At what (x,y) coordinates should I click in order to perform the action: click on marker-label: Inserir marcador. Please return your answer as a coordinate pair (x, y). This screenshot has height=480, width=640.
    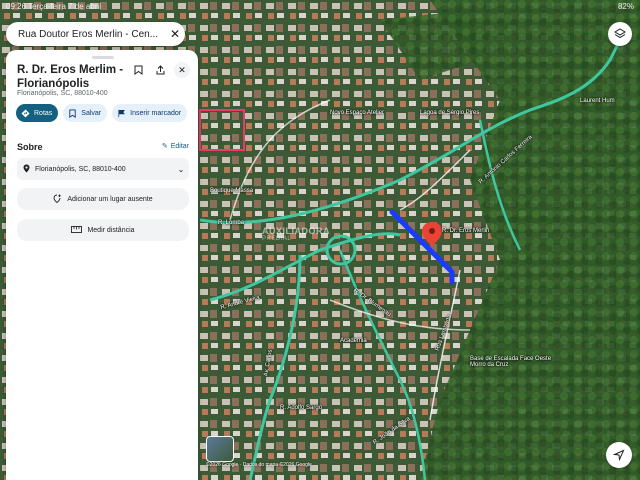
    Looking at the image, I should click on (156, 113).